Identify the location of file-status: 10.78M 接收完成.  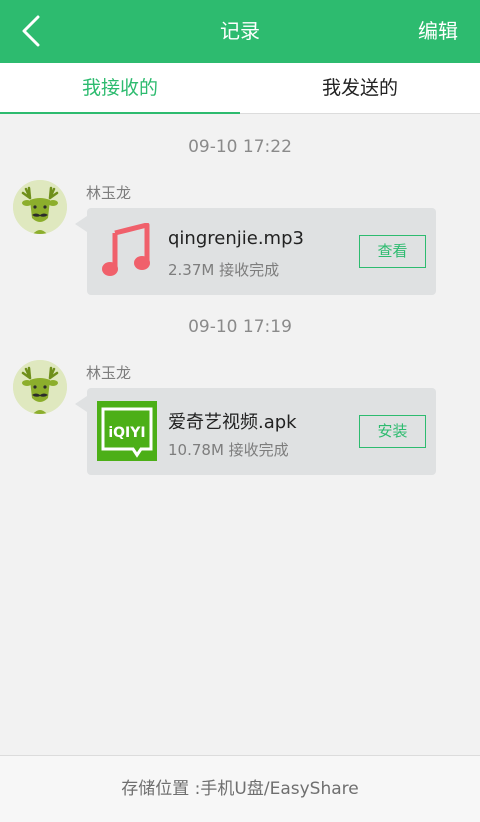
(228, 450).